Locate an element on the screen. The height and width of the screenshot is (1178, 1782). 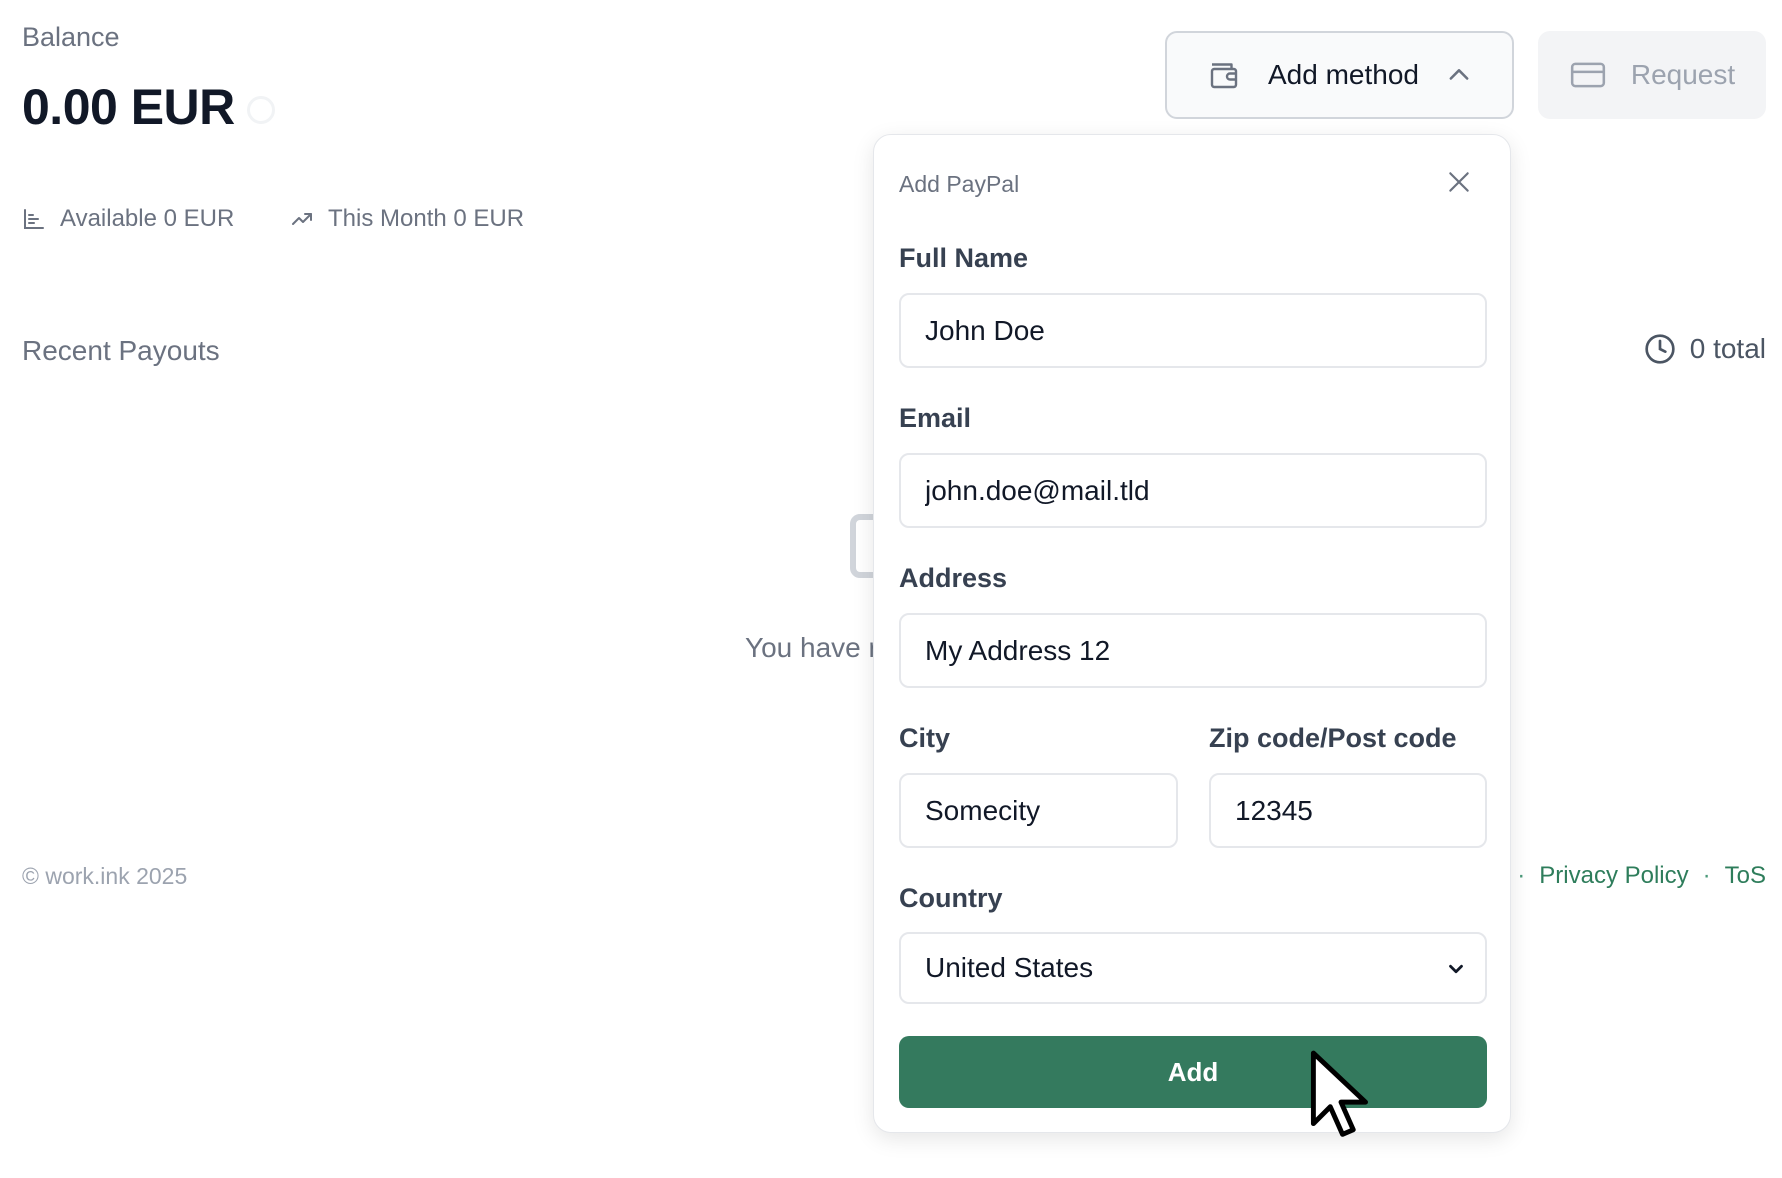
zip-label: Zip code/Post code is located at coordinates (1333, 738).